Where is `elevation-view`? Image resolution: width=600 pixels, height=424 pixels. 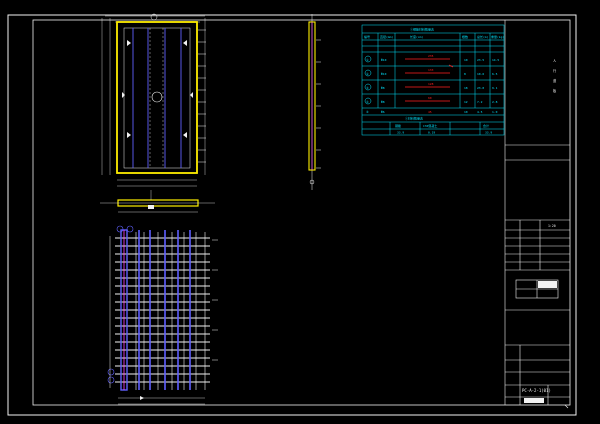 elevation-view is located at coordinates (157, 201).